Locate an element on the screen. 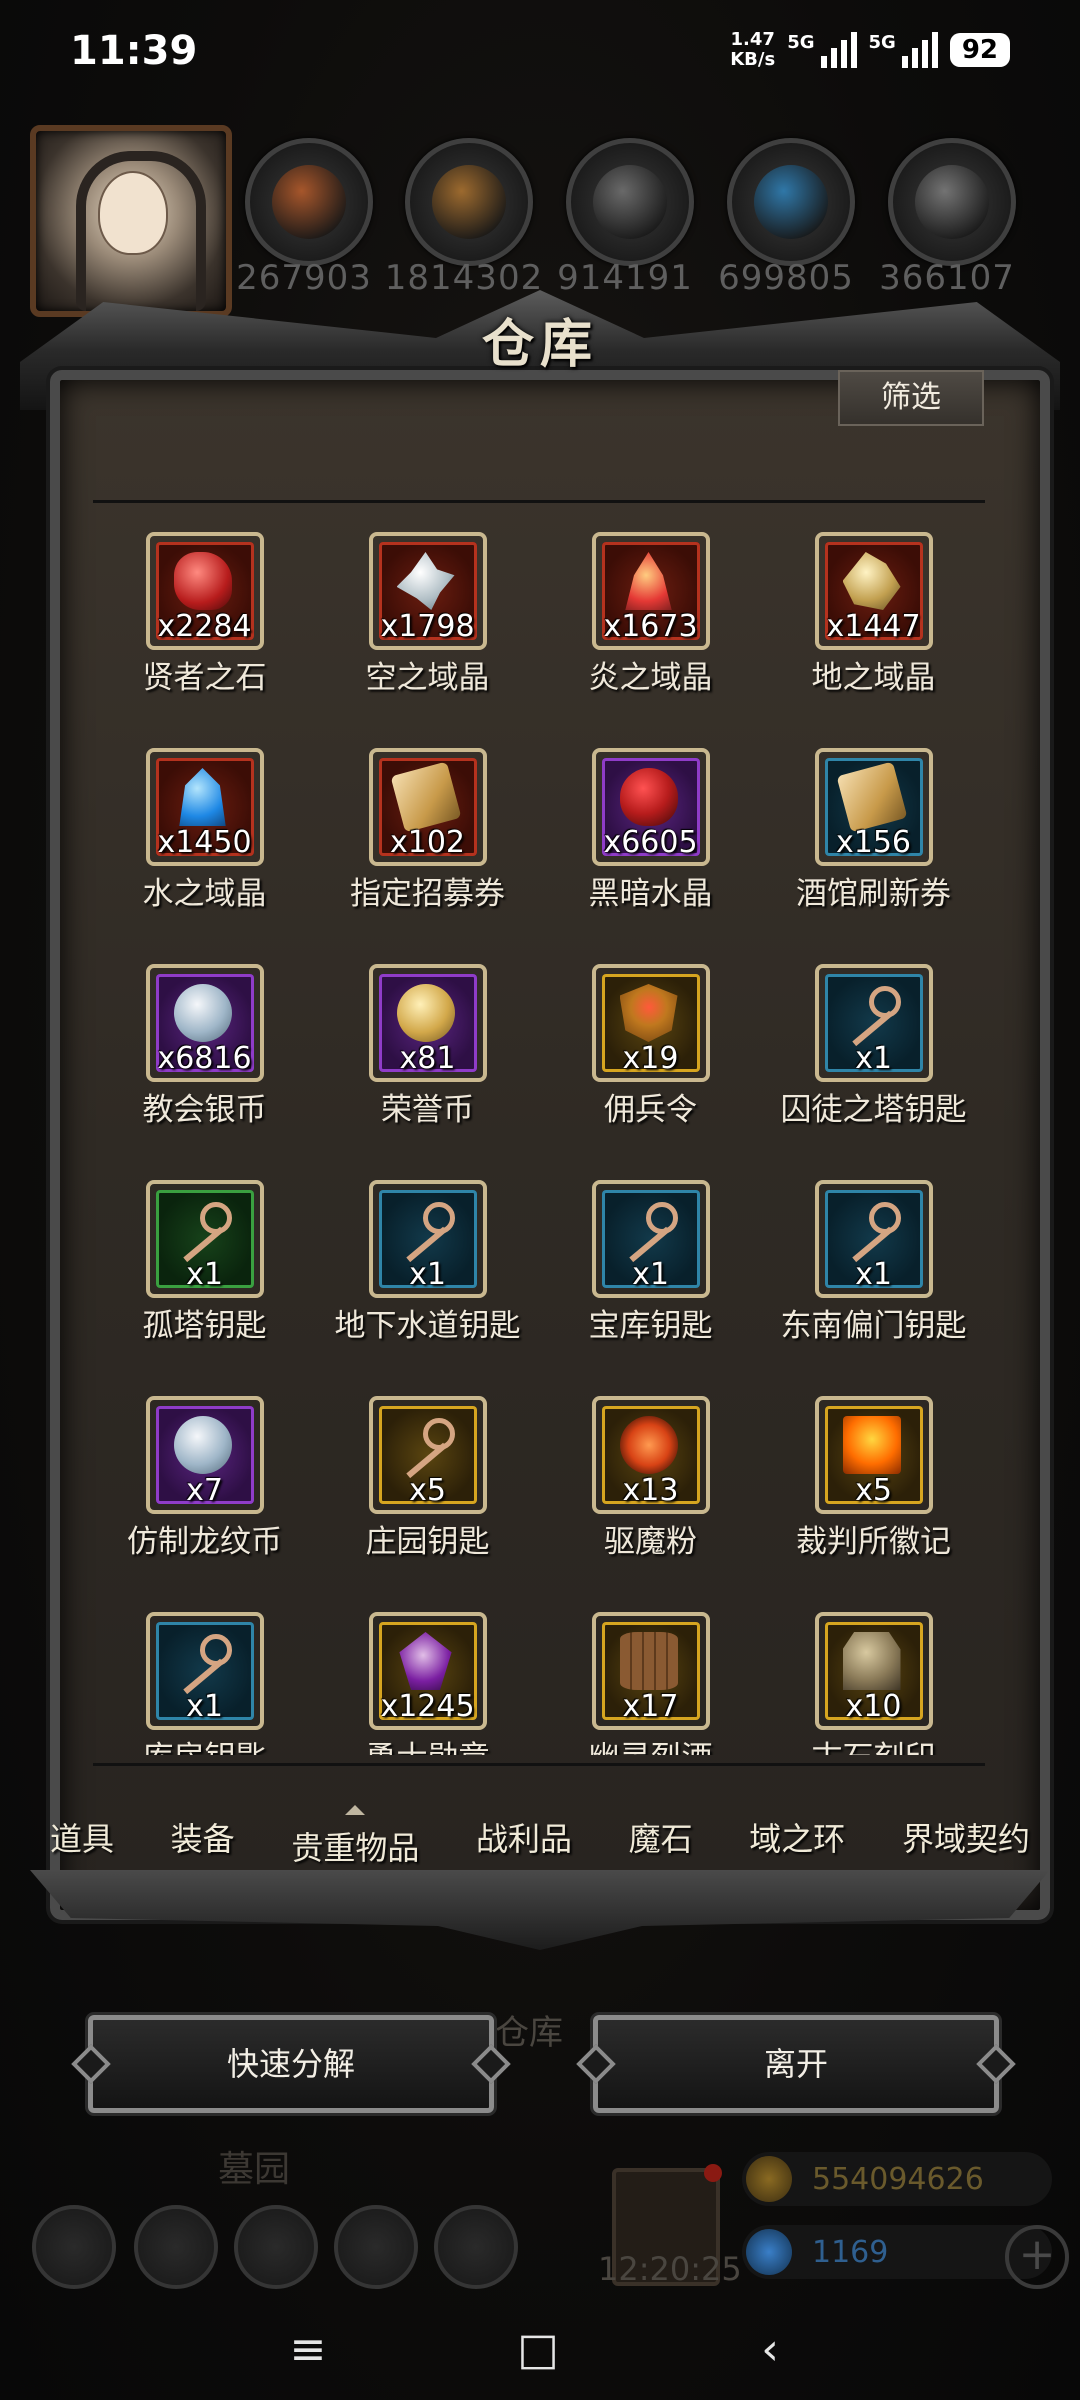 Image resolution: width=1080 pixels, height=2400 pixels. item-slot: x6816 教会银币 is located at coordinates (204, 1060).